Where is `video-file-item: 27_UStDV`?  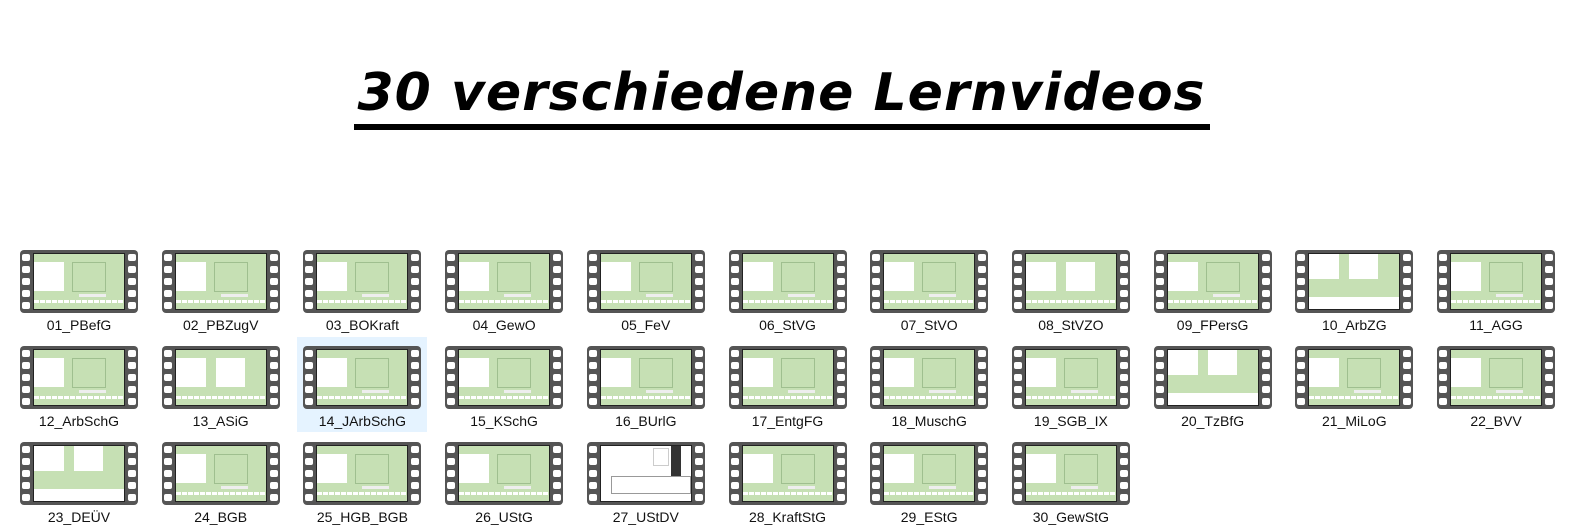 video-file-item: 27_UStDV is located at coordinates (646, 480).